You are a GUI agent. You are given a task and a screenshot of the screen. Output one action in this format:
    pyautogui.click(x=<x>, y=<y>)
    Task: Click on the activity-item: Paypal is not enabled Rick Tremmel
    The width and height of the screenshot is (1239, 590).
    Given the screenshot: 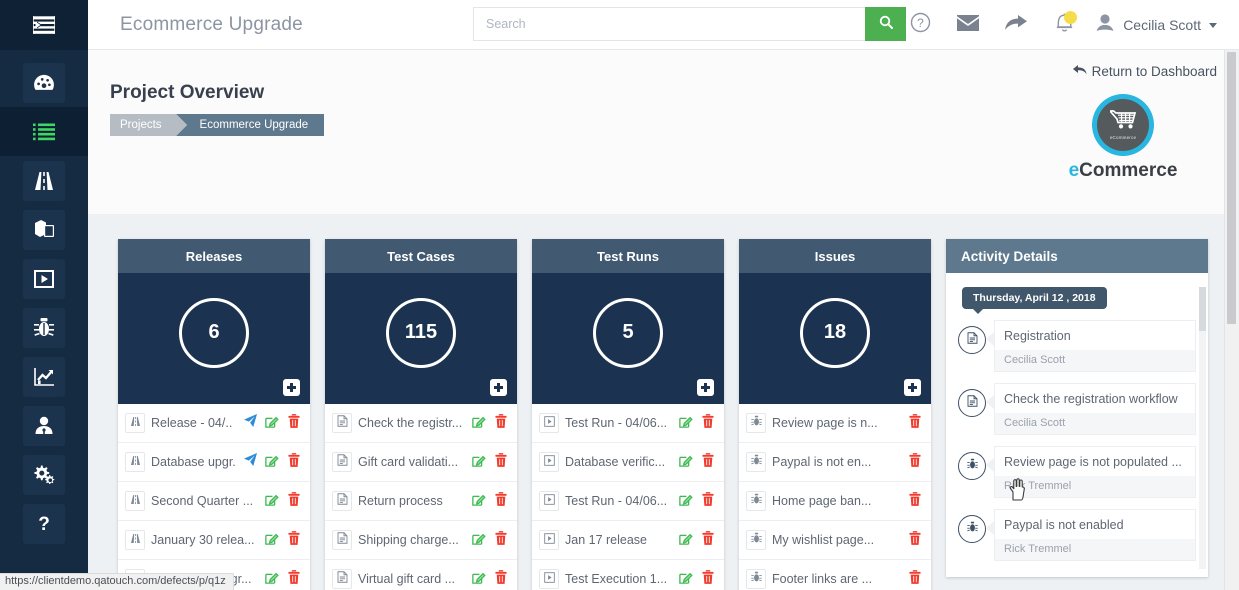 What is the action you would take?
    pyautogui.click(x=1077, y=535)
    